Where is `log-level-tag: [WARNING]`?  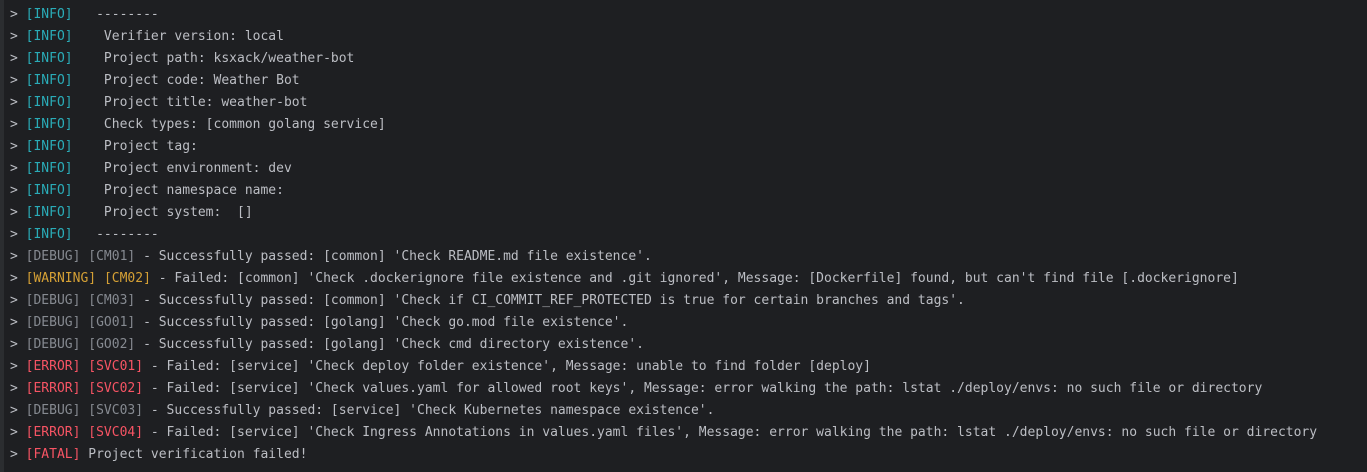
log-level-tag: [WARNING] is located at coordinates (61, 278).